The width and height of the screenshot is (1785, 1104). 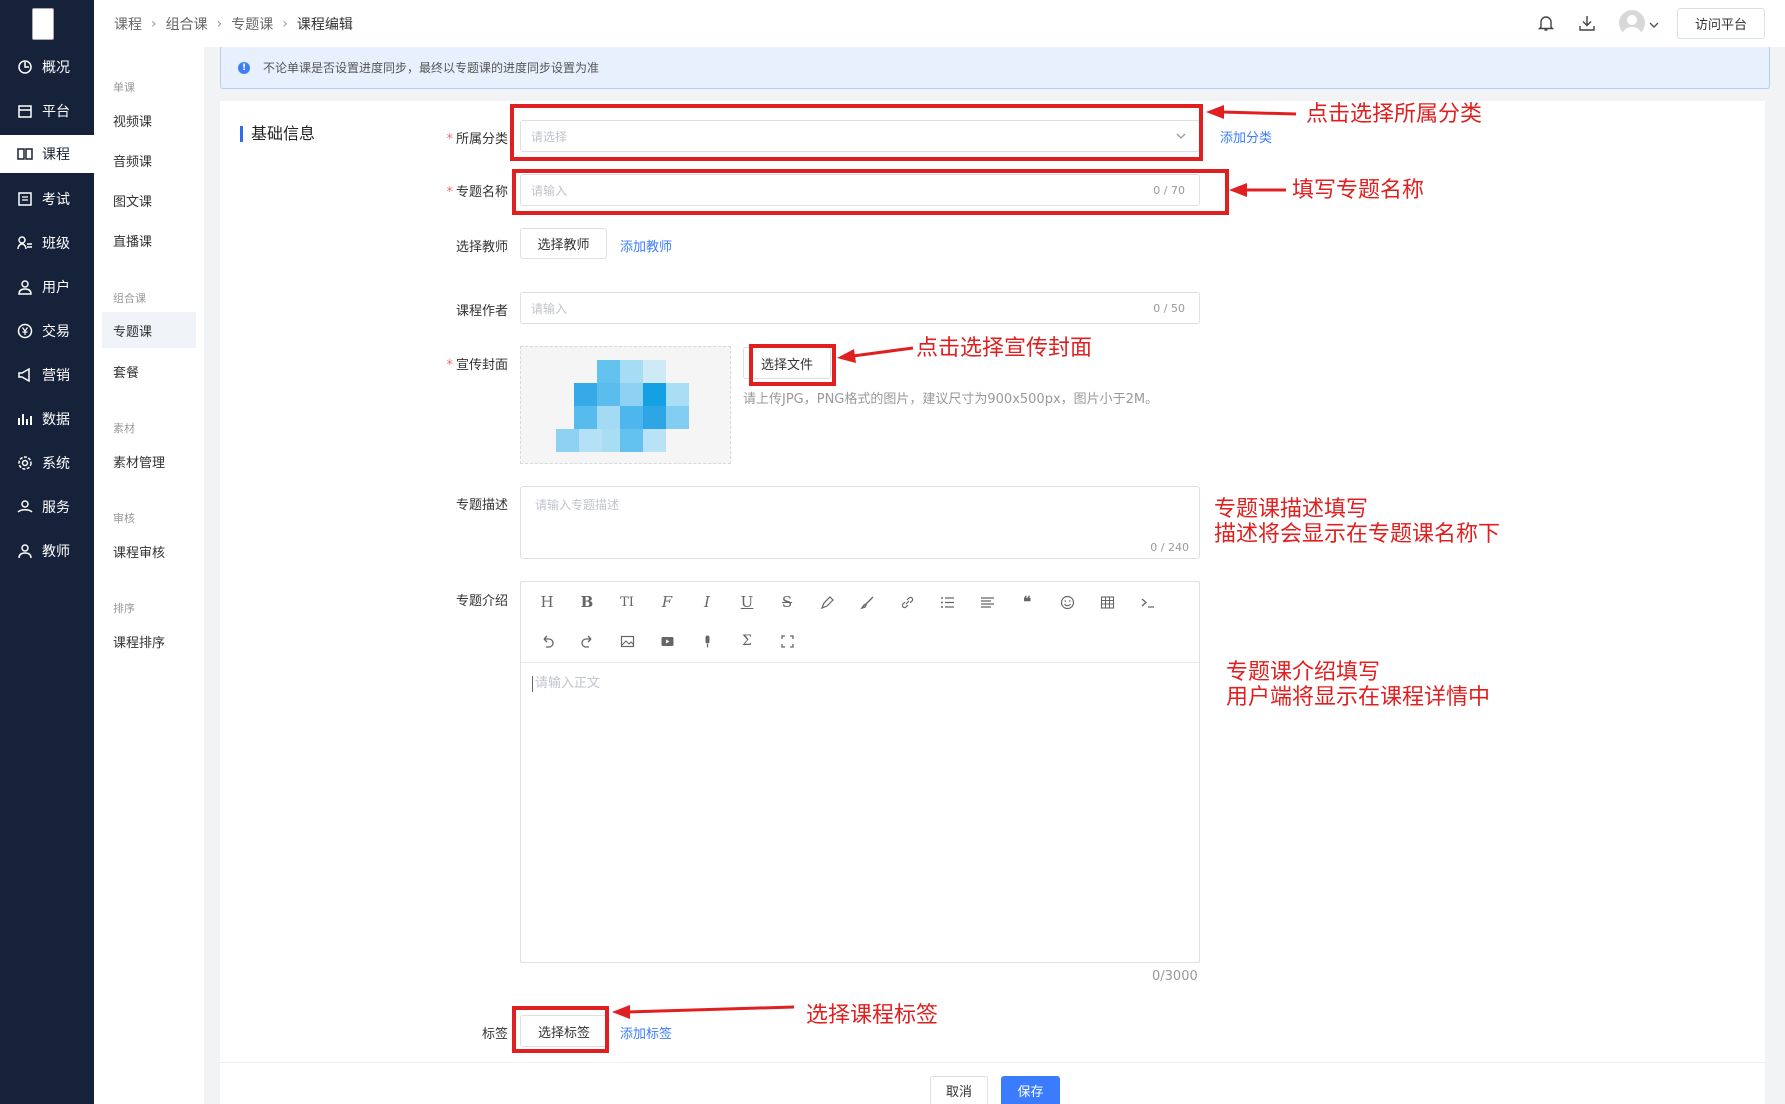 What do you see at coordinates (587, 641) in the screenshot?
I see `redo-icon` at bounding box center [587, 641].